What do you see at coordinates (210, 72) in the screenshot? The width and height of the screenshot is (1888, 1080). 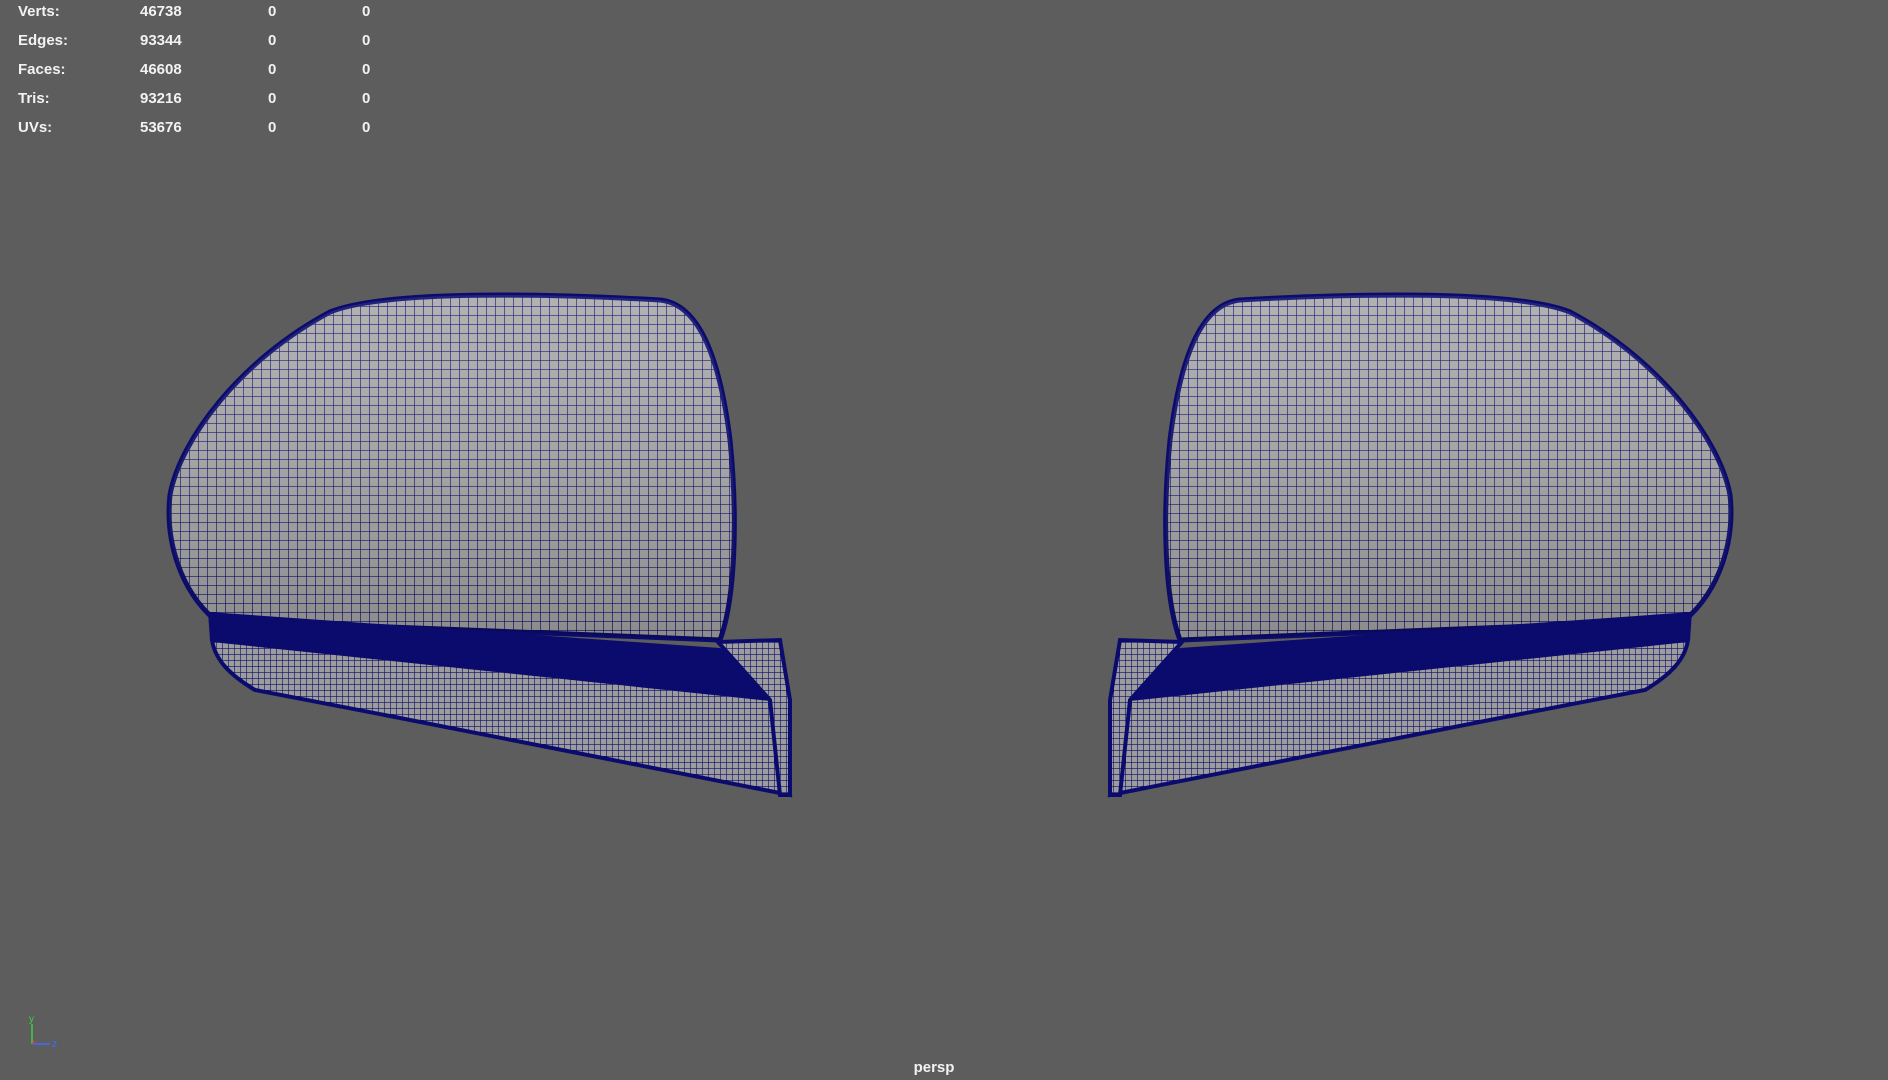 I see `hud-row-faces: Faces: 46608 0 0` at bounding box center [210, 72].